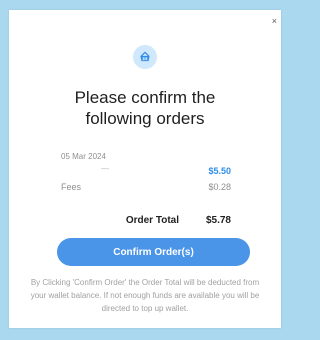 The width and height of the screenshot is (320, 340). I want to click on fees-label: Fees, so click(71, 187).